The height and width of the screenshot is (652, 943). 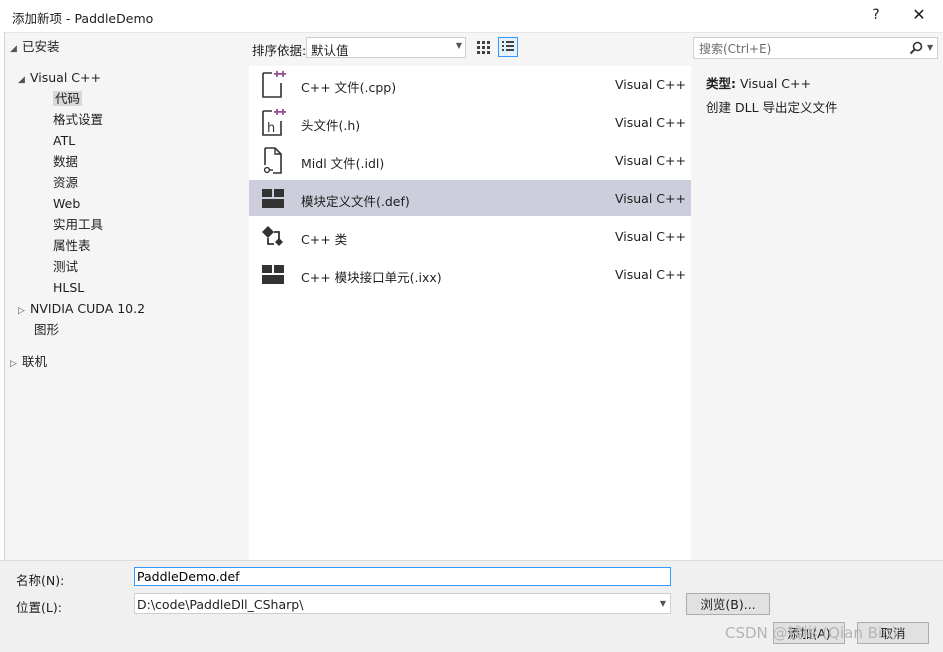 I want to click on tree-item-hlsl: HLSL, so click(x=68, y=288).